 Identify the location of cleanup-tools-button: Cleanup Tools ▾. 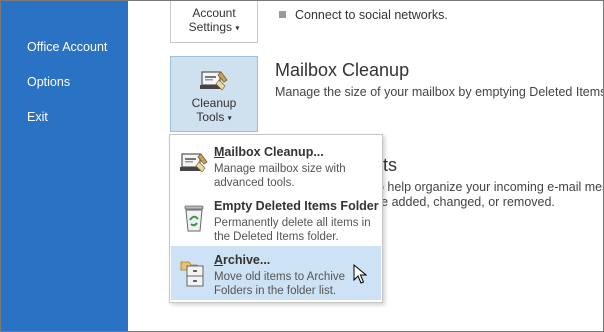
(214, 94).